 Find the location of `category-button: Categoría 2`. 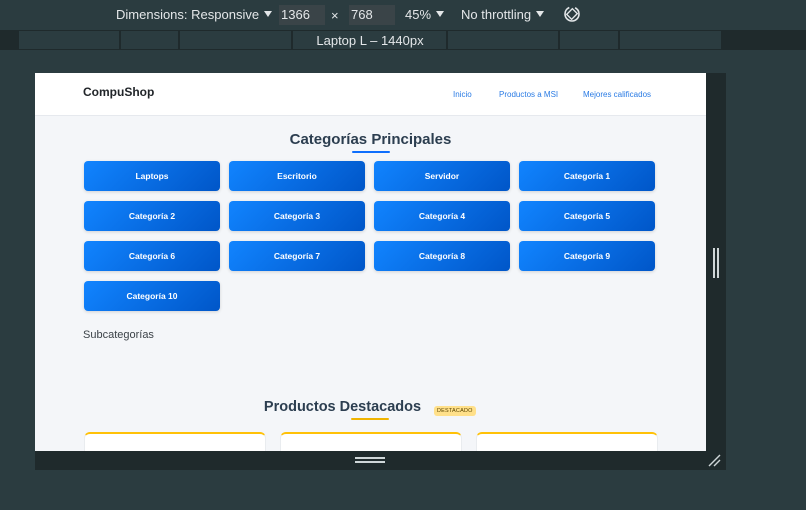

category-button: Categoría 2 is located at coordinates (152, 216).